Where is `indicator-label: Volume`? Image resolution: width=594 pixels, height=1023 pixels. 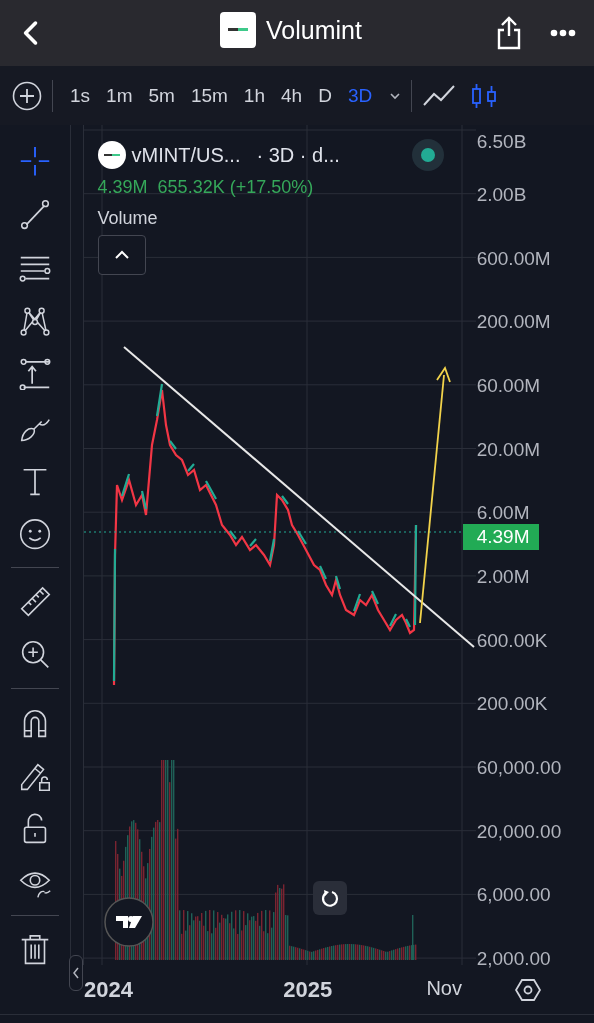
indicator-label: Volume is located at coordinates (127, 218).